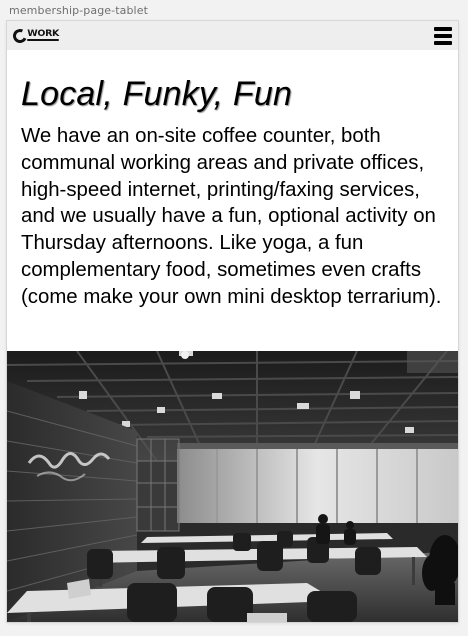 The image size is (468, 636). What do you see at coordinates (43, 35) in the screenshot?
I see `logo-text: WORK` at bounding box center [43, 35].